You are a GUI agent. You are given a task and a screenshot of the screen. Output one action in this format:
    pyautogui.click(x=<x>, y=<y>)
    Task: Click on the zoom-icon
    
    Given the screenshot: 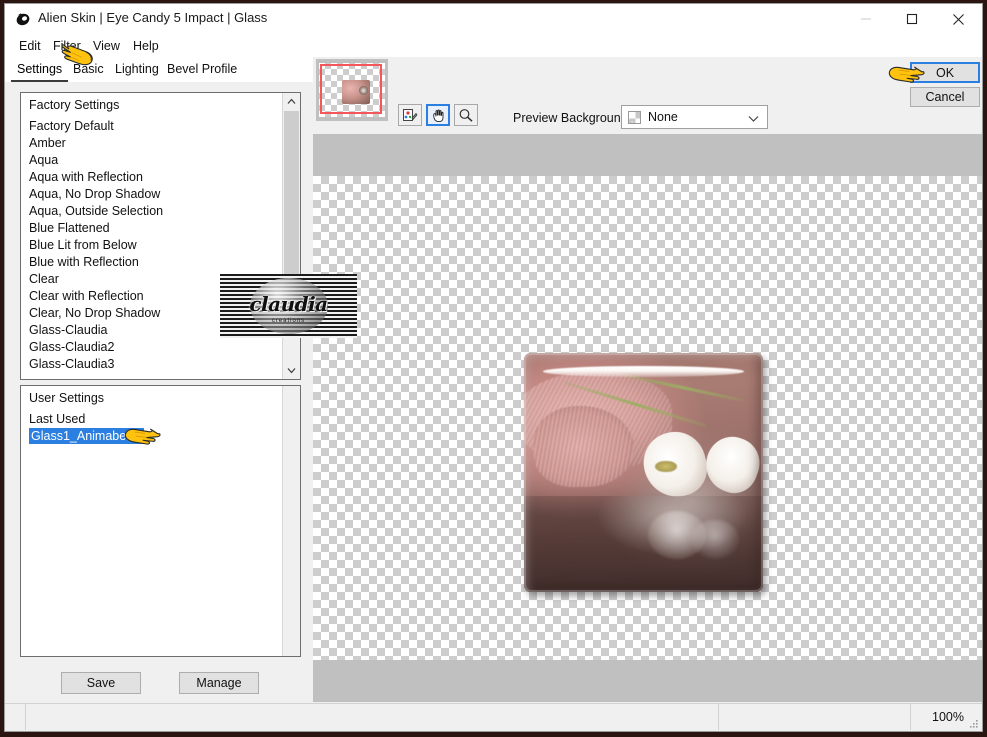 What is the action you would take?
    pyautogui.click(x=466, y=115)
    